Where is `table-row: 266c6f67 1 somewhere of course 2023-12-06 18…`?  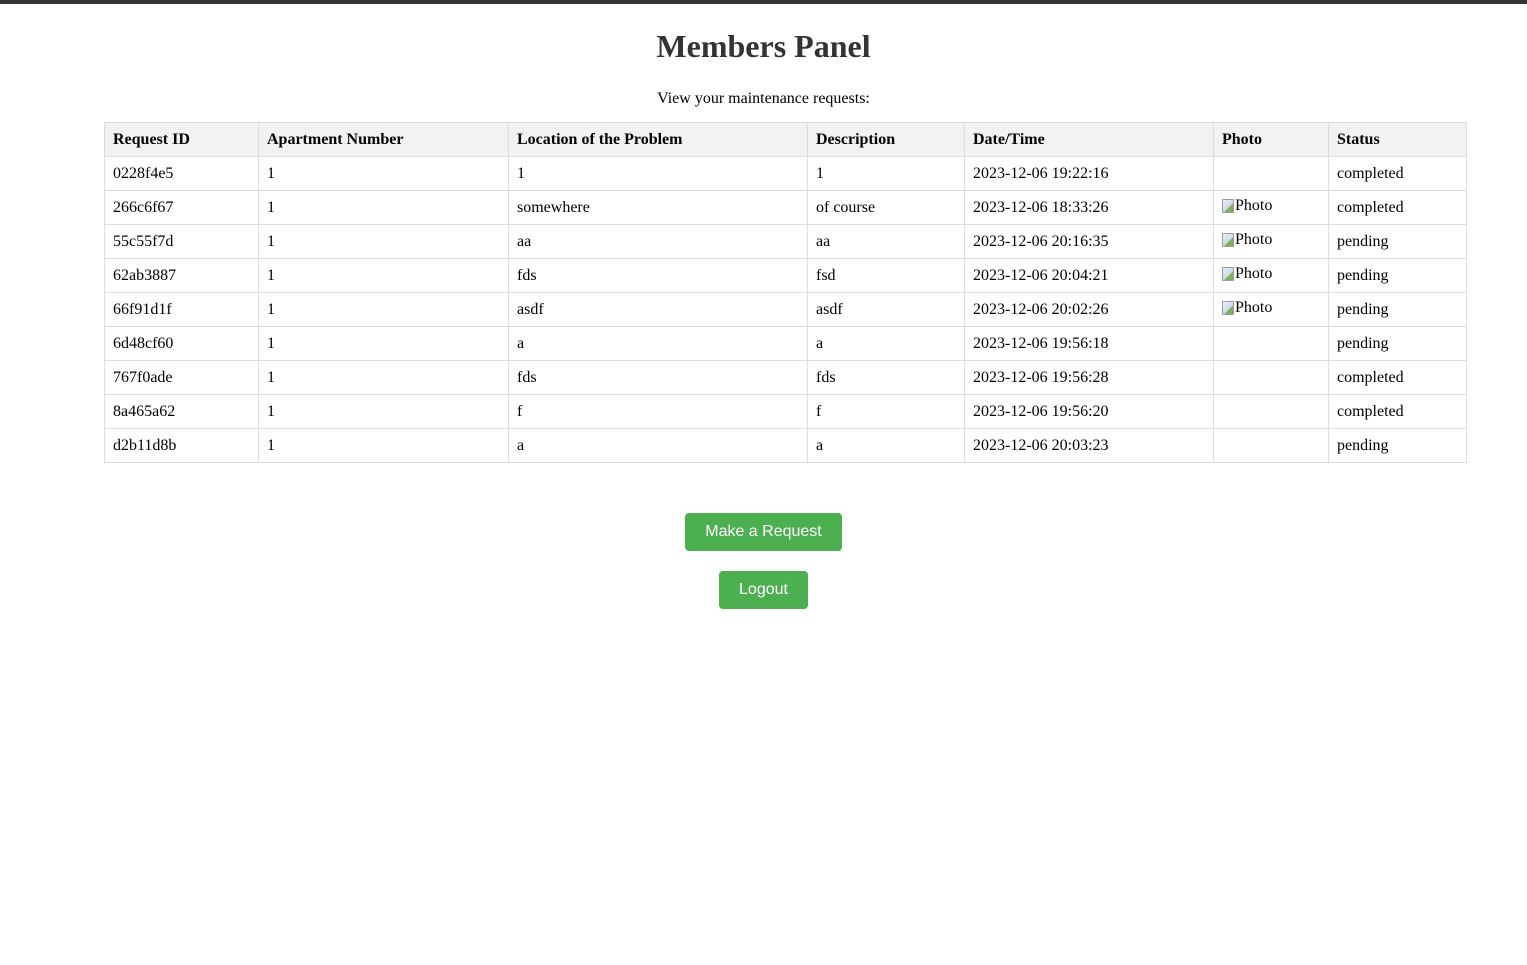
table-row: 266c6f67 1 somewhere of course 2023-12-06 18… is located at coordinates (785, 207).